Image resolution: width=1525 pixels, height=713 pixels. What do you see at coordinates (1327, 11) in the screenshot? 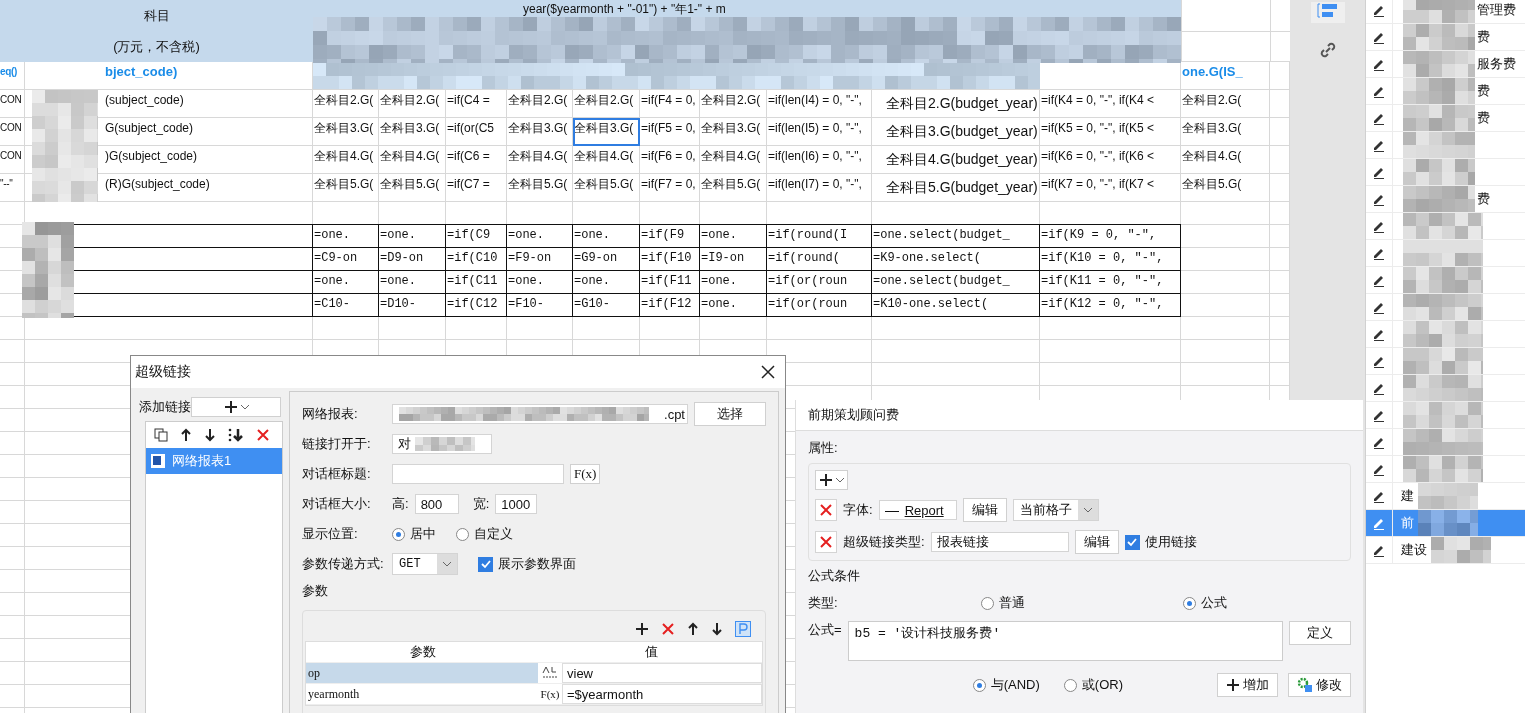
I see `layout-icon` at bounding box center [1327, 11].